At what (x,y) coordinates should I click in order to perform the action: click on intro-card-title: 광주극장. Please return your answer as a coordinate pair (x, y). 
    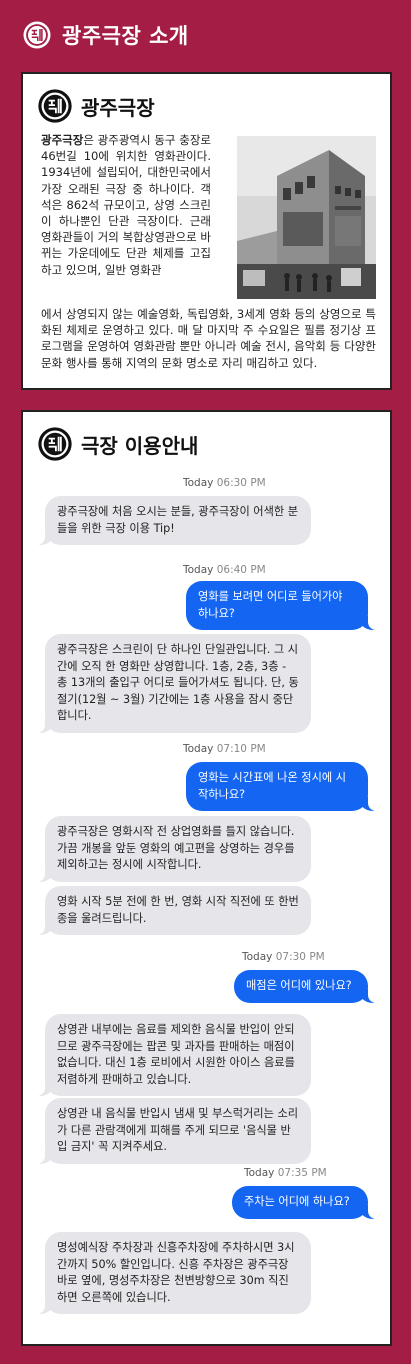
    Looking at the image, I should click on (96, 106).